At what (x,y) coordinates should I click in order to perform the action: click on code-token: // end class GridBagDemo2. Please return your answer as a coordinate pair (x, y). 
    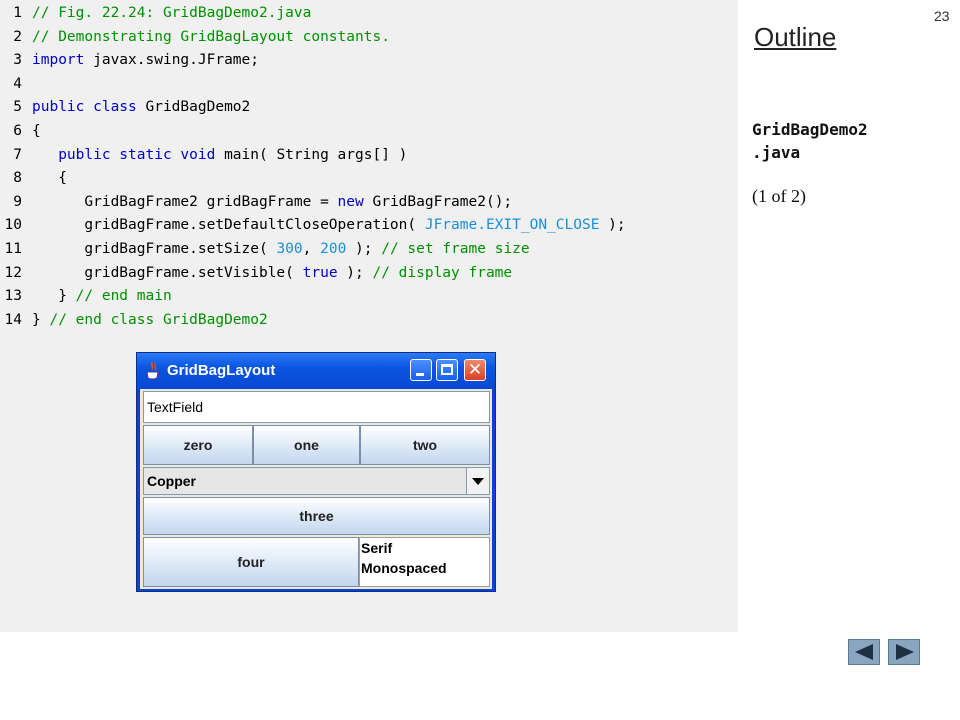
    Looking at the image, I should click on (158, 319).